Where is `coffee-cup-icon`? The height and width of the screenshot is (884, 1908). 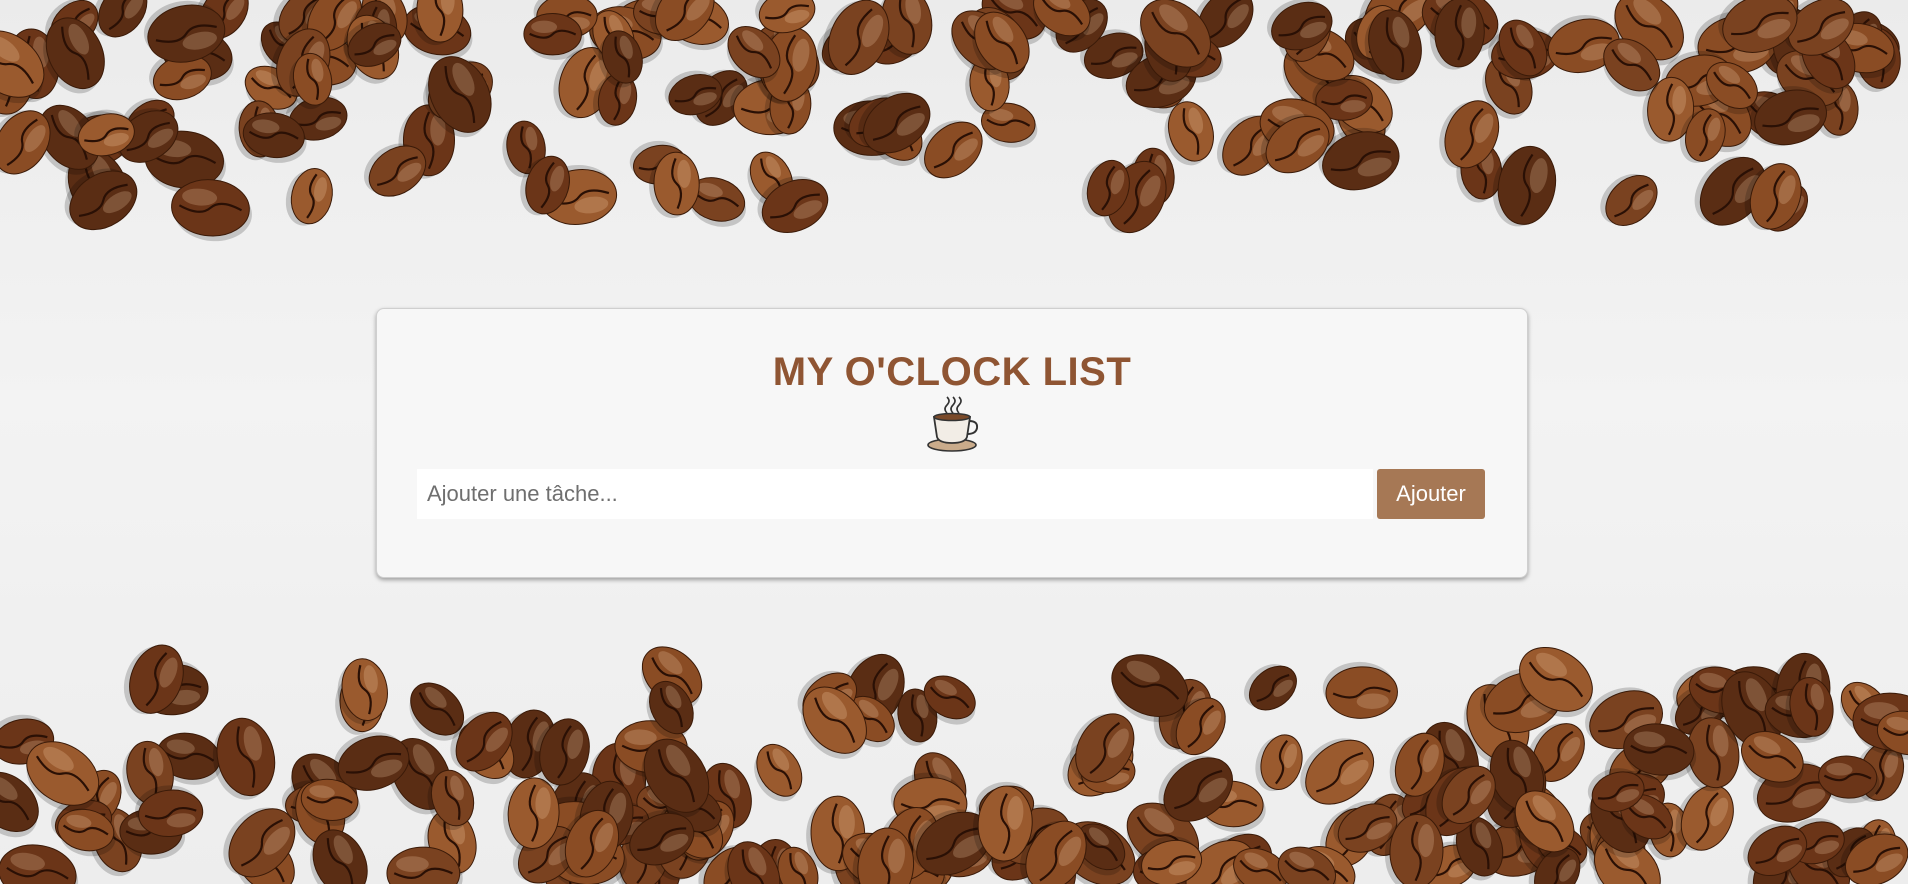 coffee-cup-icon is located at coordinates (953, 424).